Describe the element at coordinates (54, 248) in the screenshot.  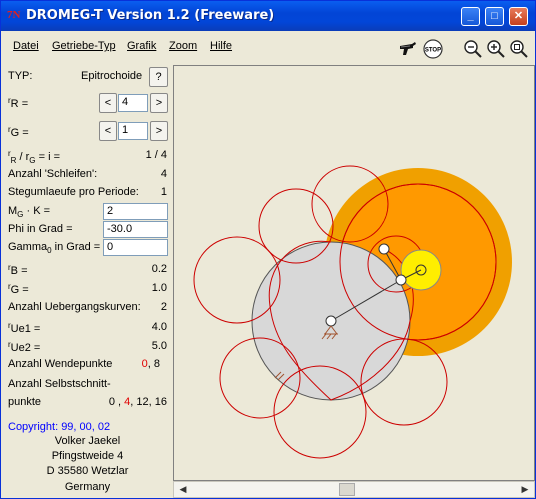
I see `gamma-label: Gamma0 in Grad =` at that location.